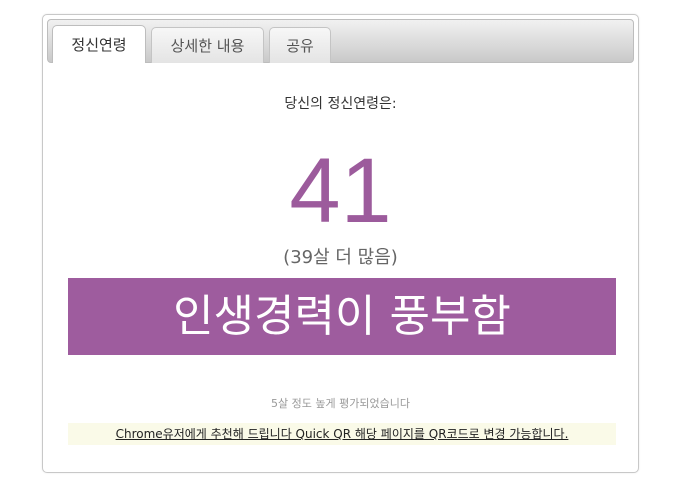 The height and width of the screenshot is (482, 697). Describe the element at coordinates (340, 191) in the screenshot. I see `mental-age-value: 41` at that location.